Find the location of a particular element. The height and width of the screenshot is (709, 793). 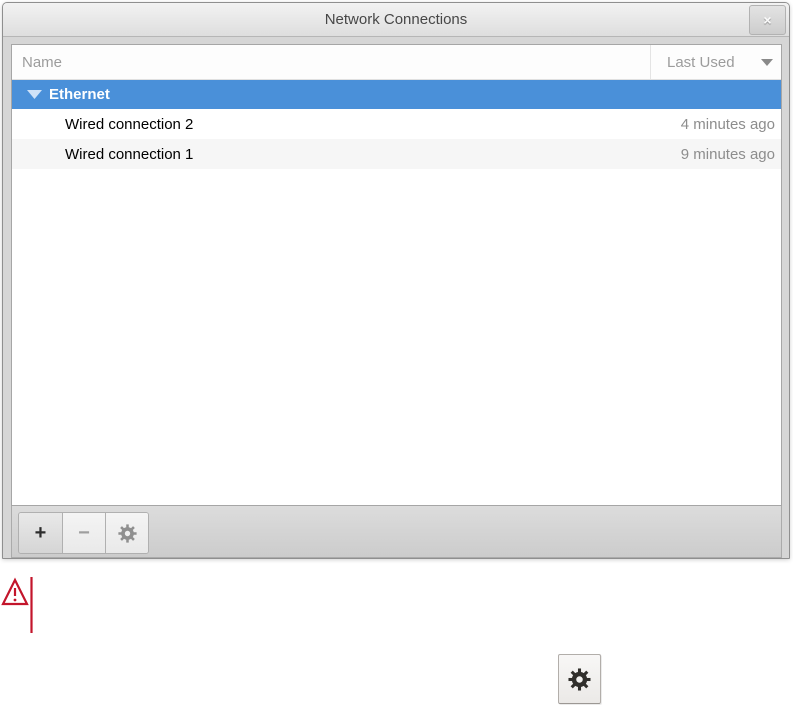

titlebar: Network Connections × is located at coordinates (396, 20).